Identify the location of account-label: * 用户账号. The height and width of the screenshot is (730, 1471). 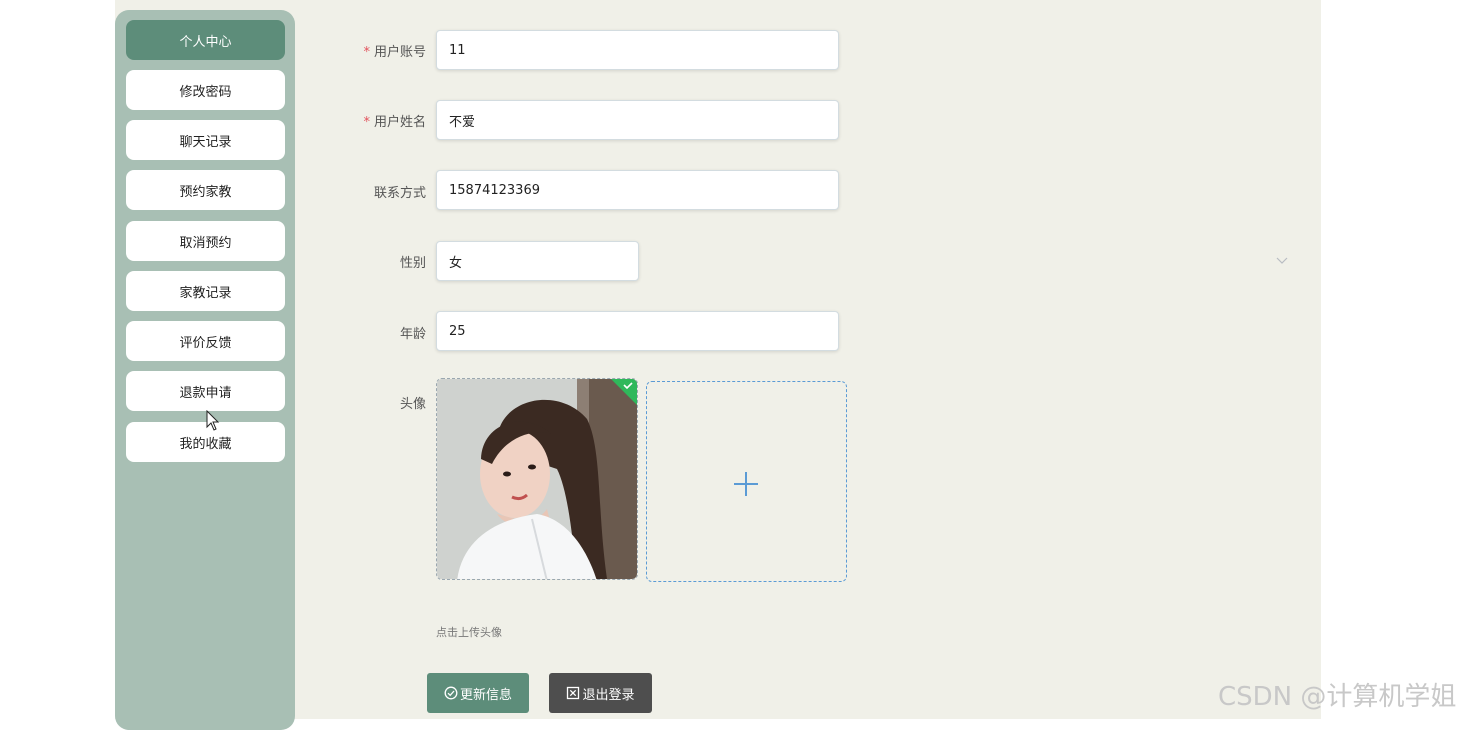
(394, 50).